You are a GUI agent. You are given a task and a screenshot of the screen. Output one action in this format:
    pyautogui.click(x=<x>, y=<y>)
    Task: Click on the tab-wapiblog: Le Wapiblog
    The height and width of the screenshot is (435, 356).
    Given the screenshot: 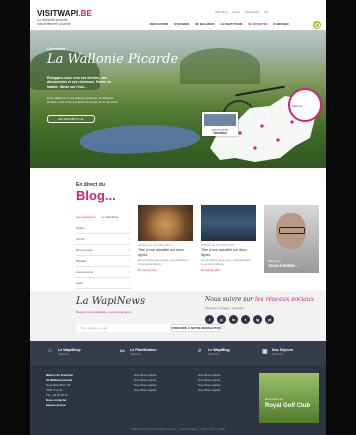 What is the action you would take?
    pyautogui.click(x=110, y=217)
    